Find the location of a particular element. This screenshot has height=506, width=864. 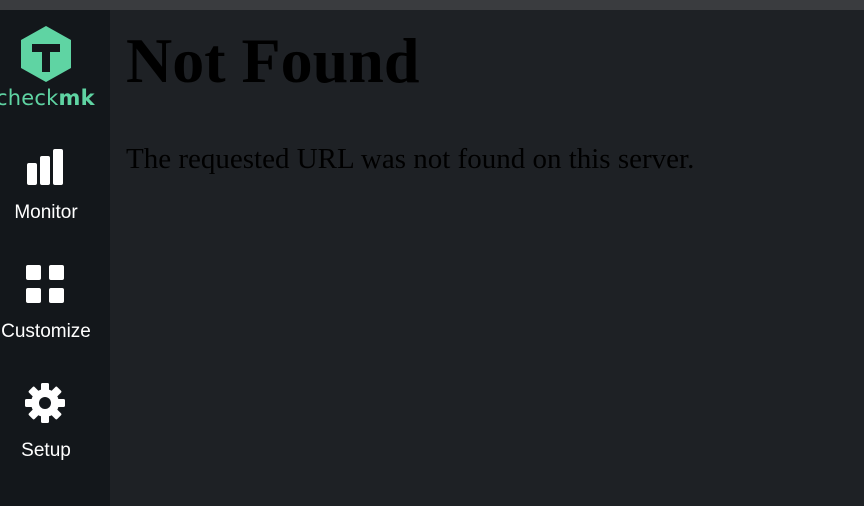

nav-item-label: Customize is located at coordinates (46, 331).